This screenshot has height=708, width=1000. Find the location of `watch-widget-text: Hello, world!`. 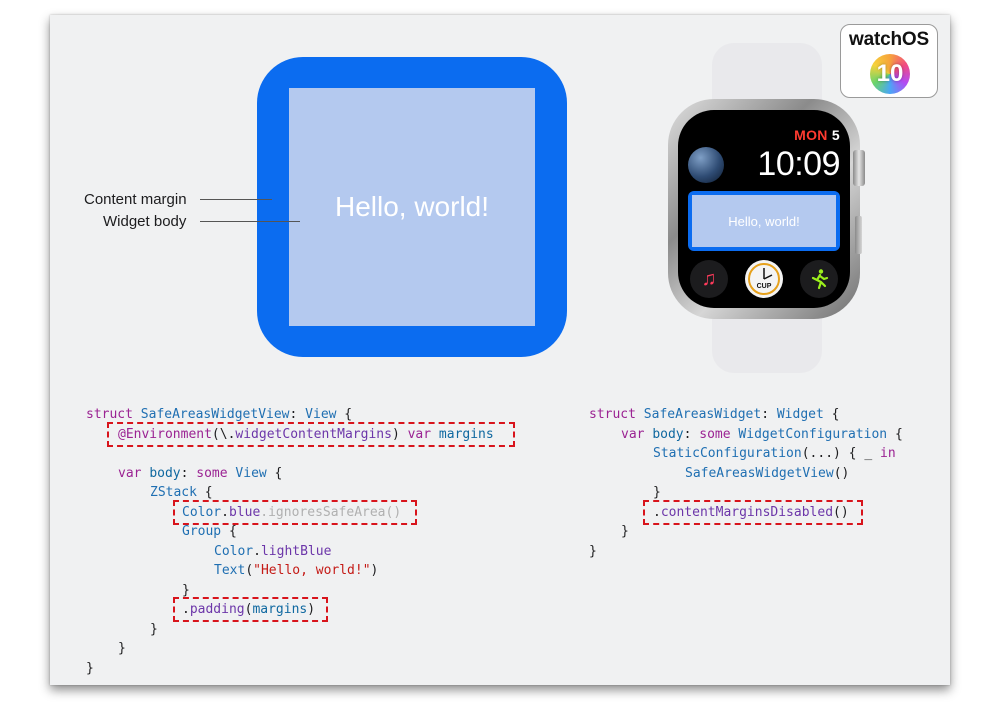

watch-widget-text: Hello, world! is located at coordinates (764, 221).